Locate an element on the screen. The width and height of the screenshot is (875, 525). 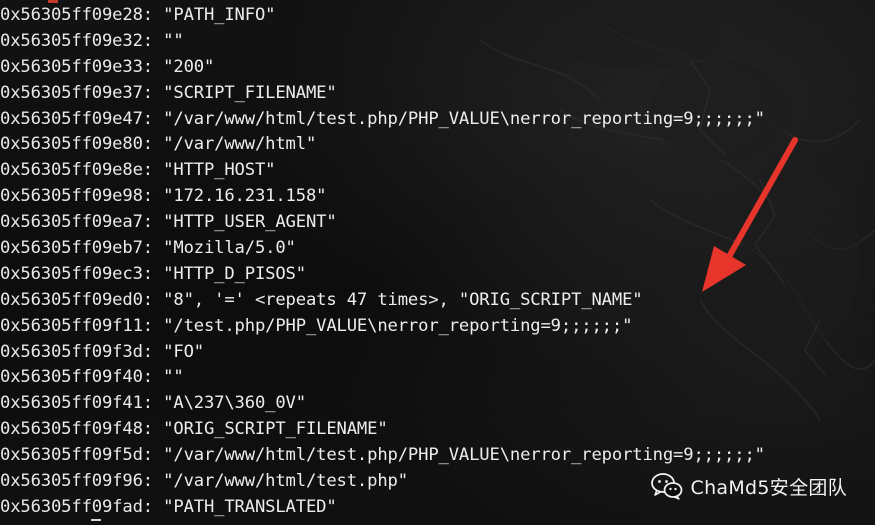
memory-address: 0x56305ff09eb7: is located at coordinates (76, 248).